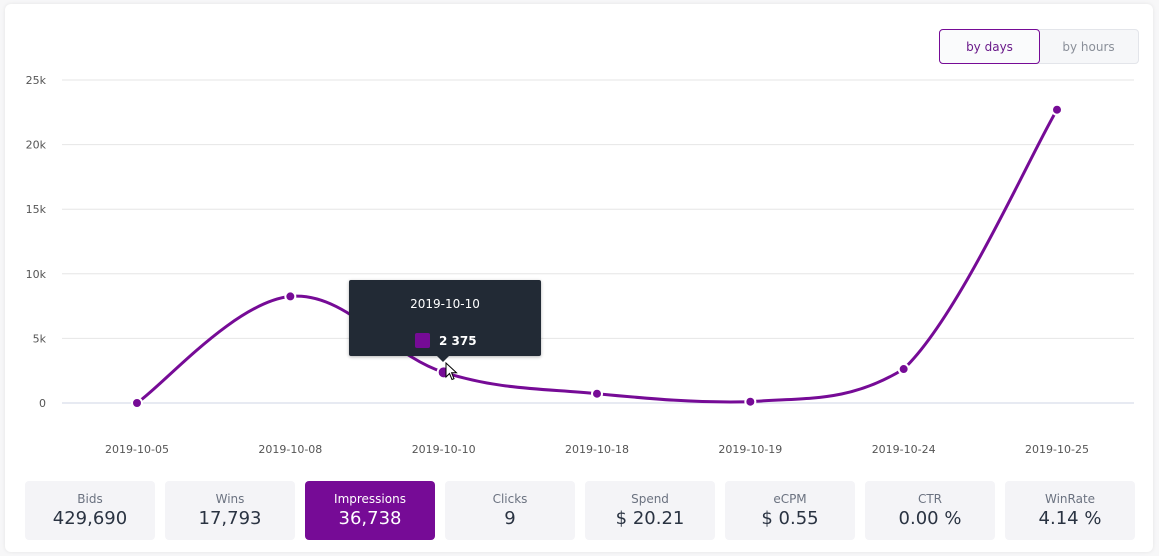 The image size is (1159, 556). I want to click on stat-value: 0.00 %, so click(930, 518).